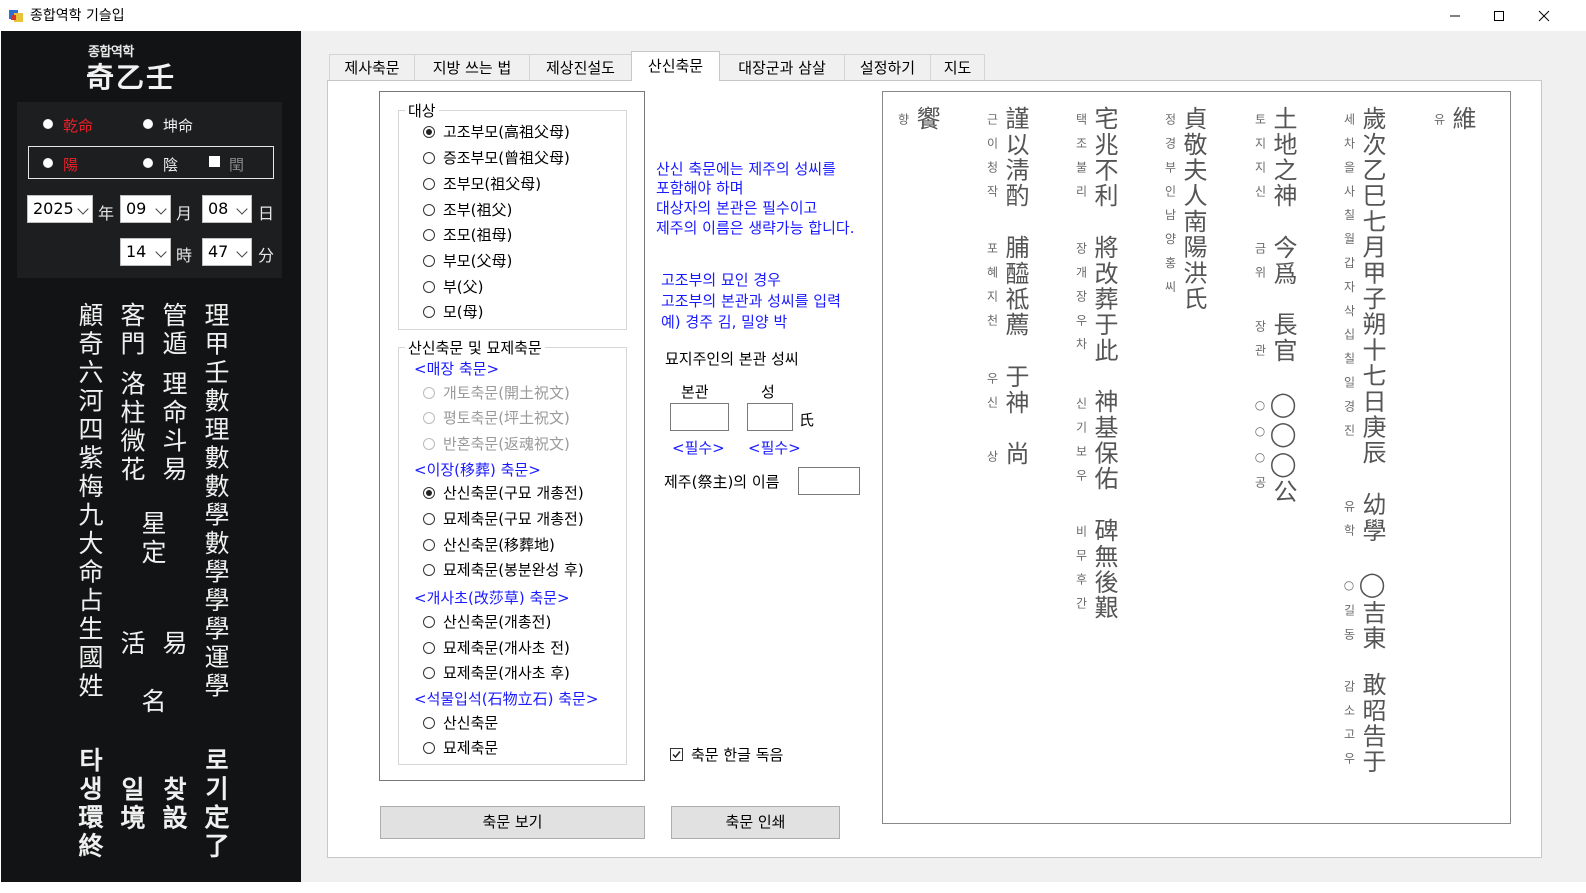 This screenshot has height=893, width=1586. Describe the element at coordinates (215, 501) in the screenshot. I see `menu-column-4: 理甲壬數理數數學數學學學運學` at that location.